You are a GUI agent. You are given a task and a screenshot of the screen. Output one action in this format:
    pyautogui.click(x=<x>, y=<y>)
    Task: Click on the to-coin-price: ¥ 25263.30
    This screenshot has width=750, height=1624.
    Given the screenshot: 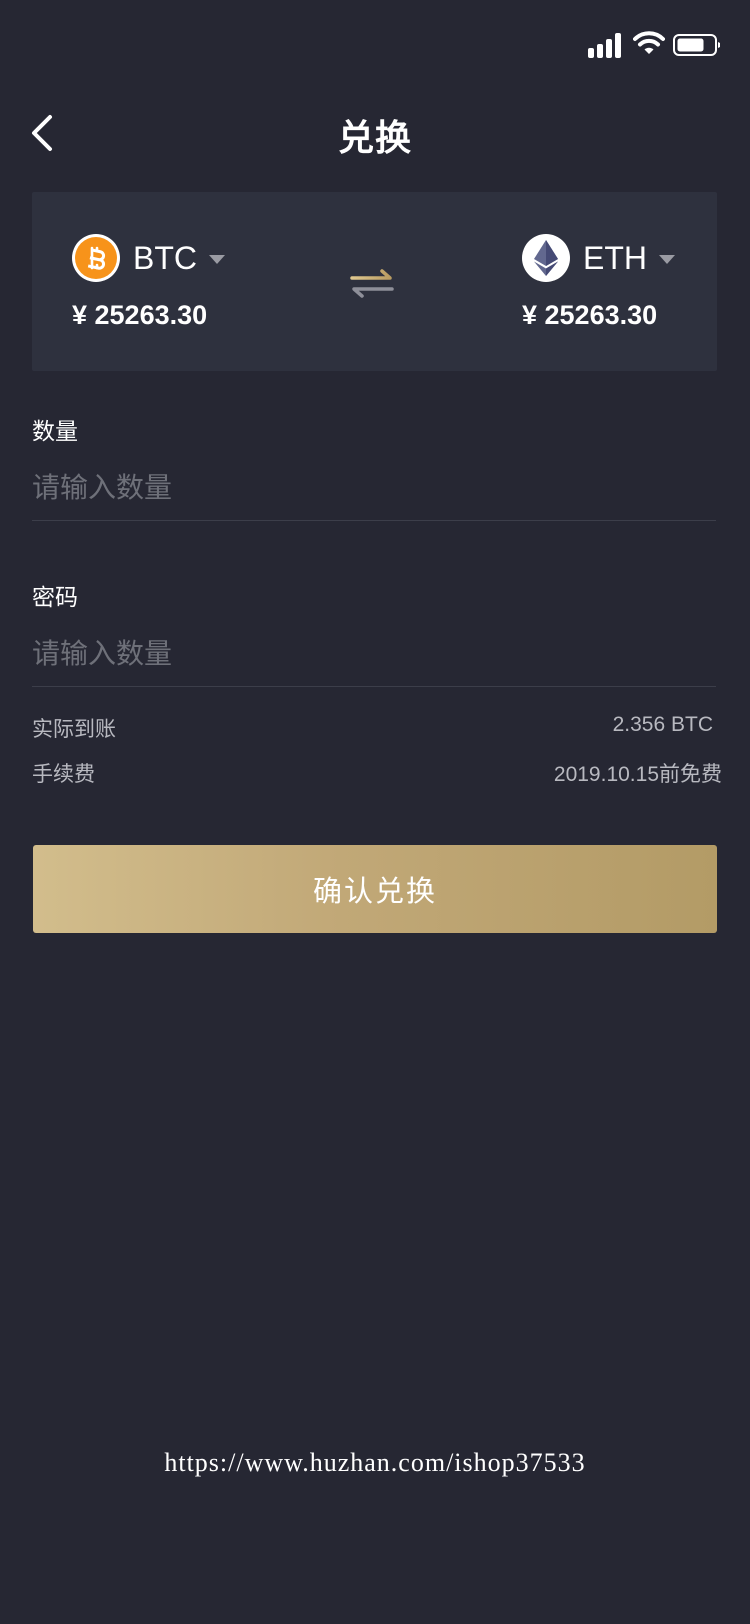 What is the action you would take?
    pyautogui.click(x=590, y=315)
    